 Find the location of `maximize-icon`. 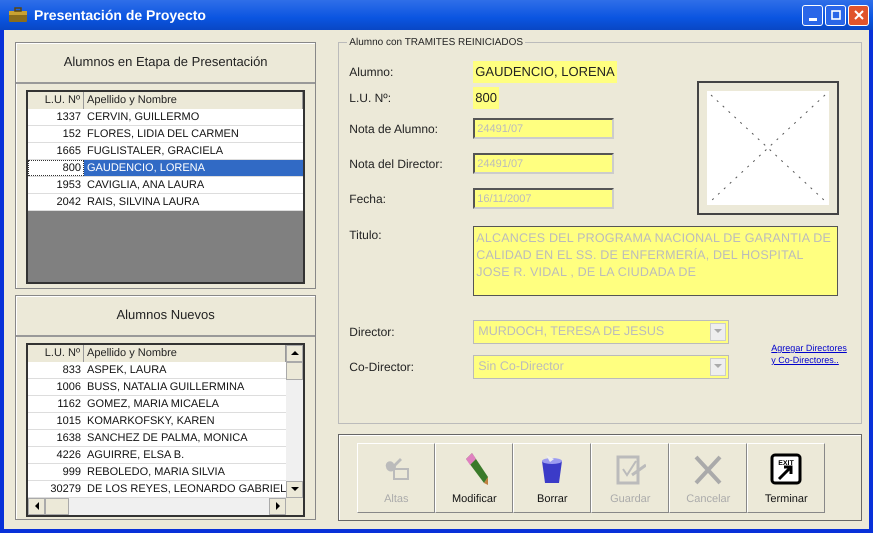

maximize-icon is located at coordinates (836, 15).